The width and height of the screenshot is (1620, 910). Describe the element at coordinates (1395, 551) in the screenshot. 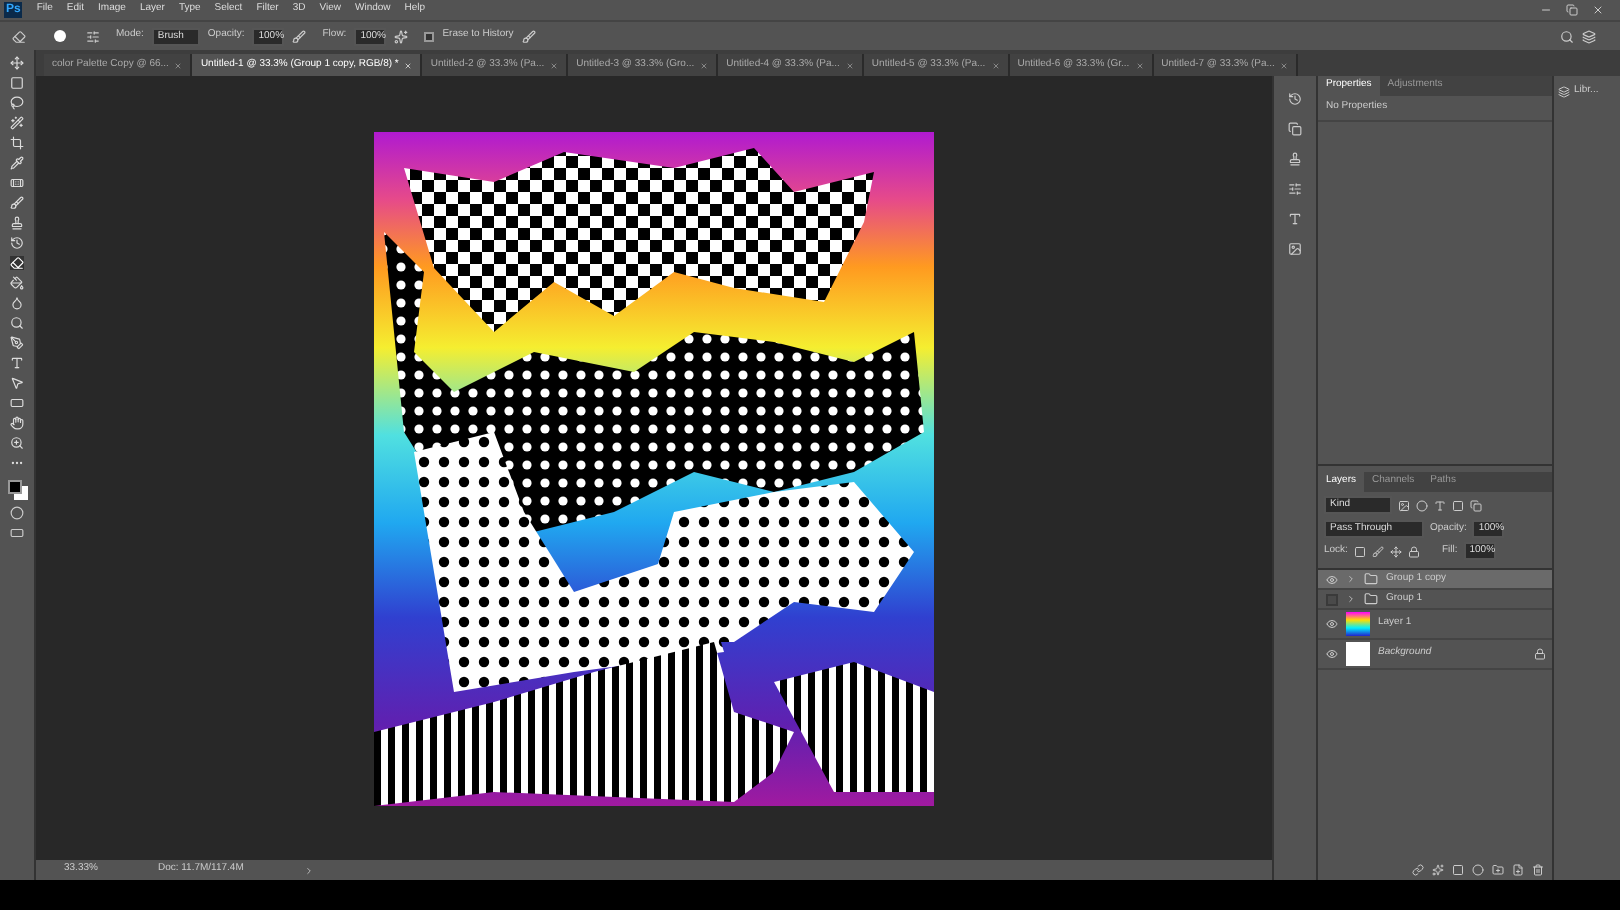

I see `lock-position-icon` at that location.